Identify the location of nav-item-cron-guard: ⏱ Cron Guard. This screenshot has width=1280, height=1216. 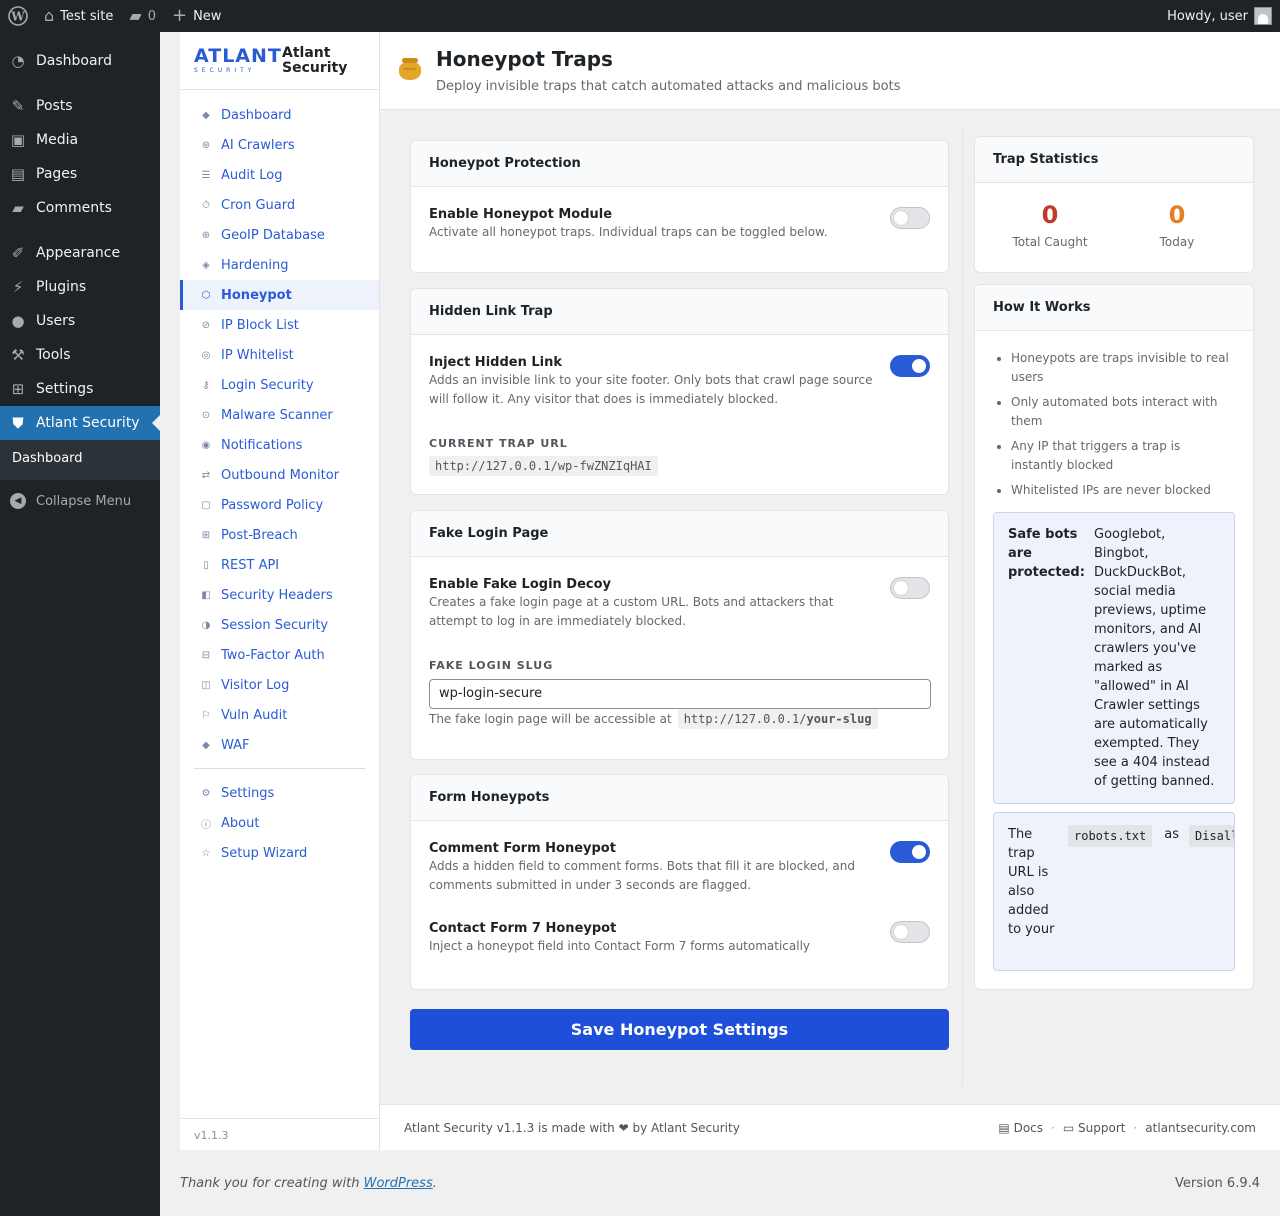
(279, 205).